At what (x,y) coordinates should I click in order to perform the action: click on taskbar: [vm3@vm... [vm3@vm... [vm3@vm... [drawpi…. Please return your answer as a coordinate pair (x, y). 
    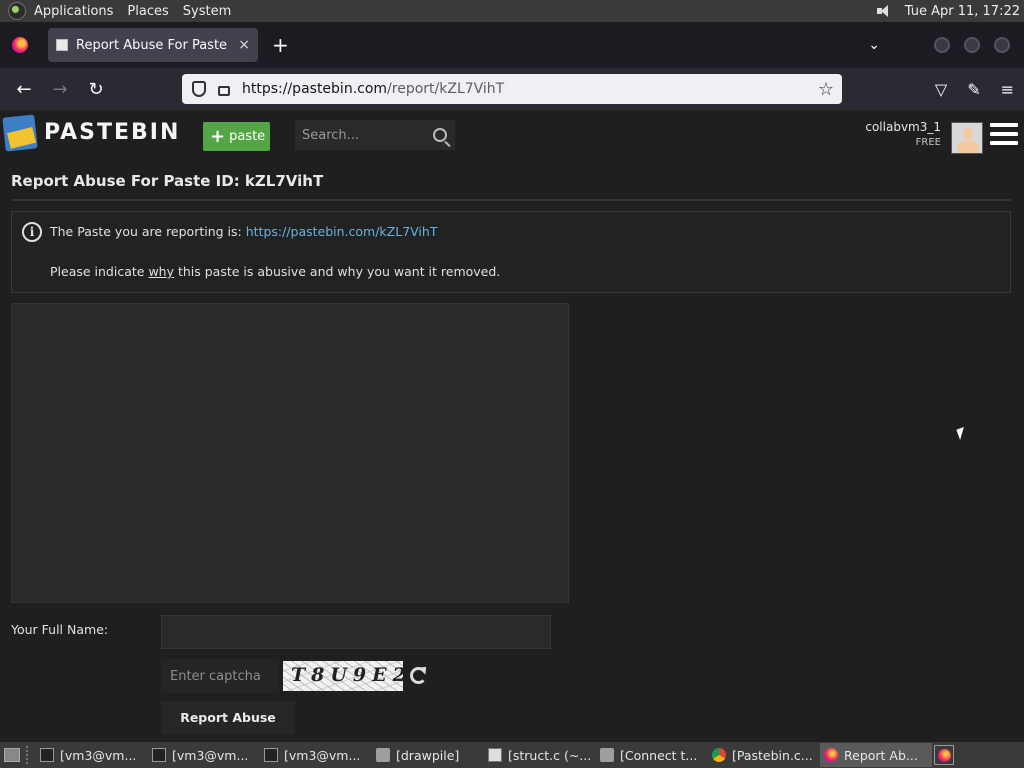
    Looking at the image, I should click on (512, 755).